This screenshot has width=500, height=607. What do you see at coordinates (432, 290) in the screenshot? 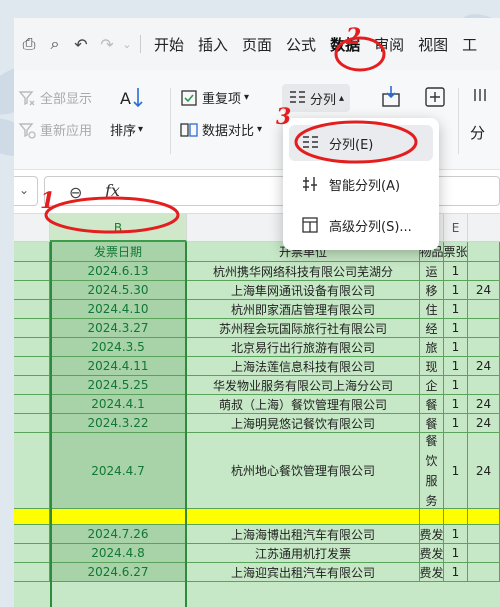
I see `table-cell: 移` at bounding box center [432, 290].